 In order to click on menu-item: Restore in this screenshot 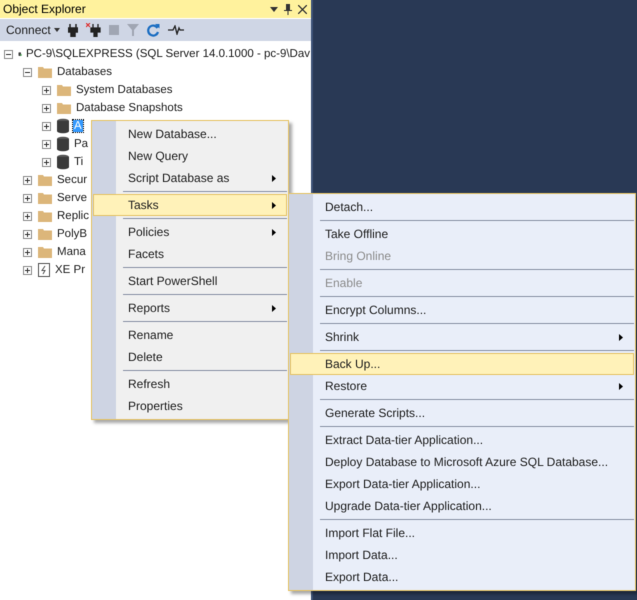, I will do `click(462, 386)`.